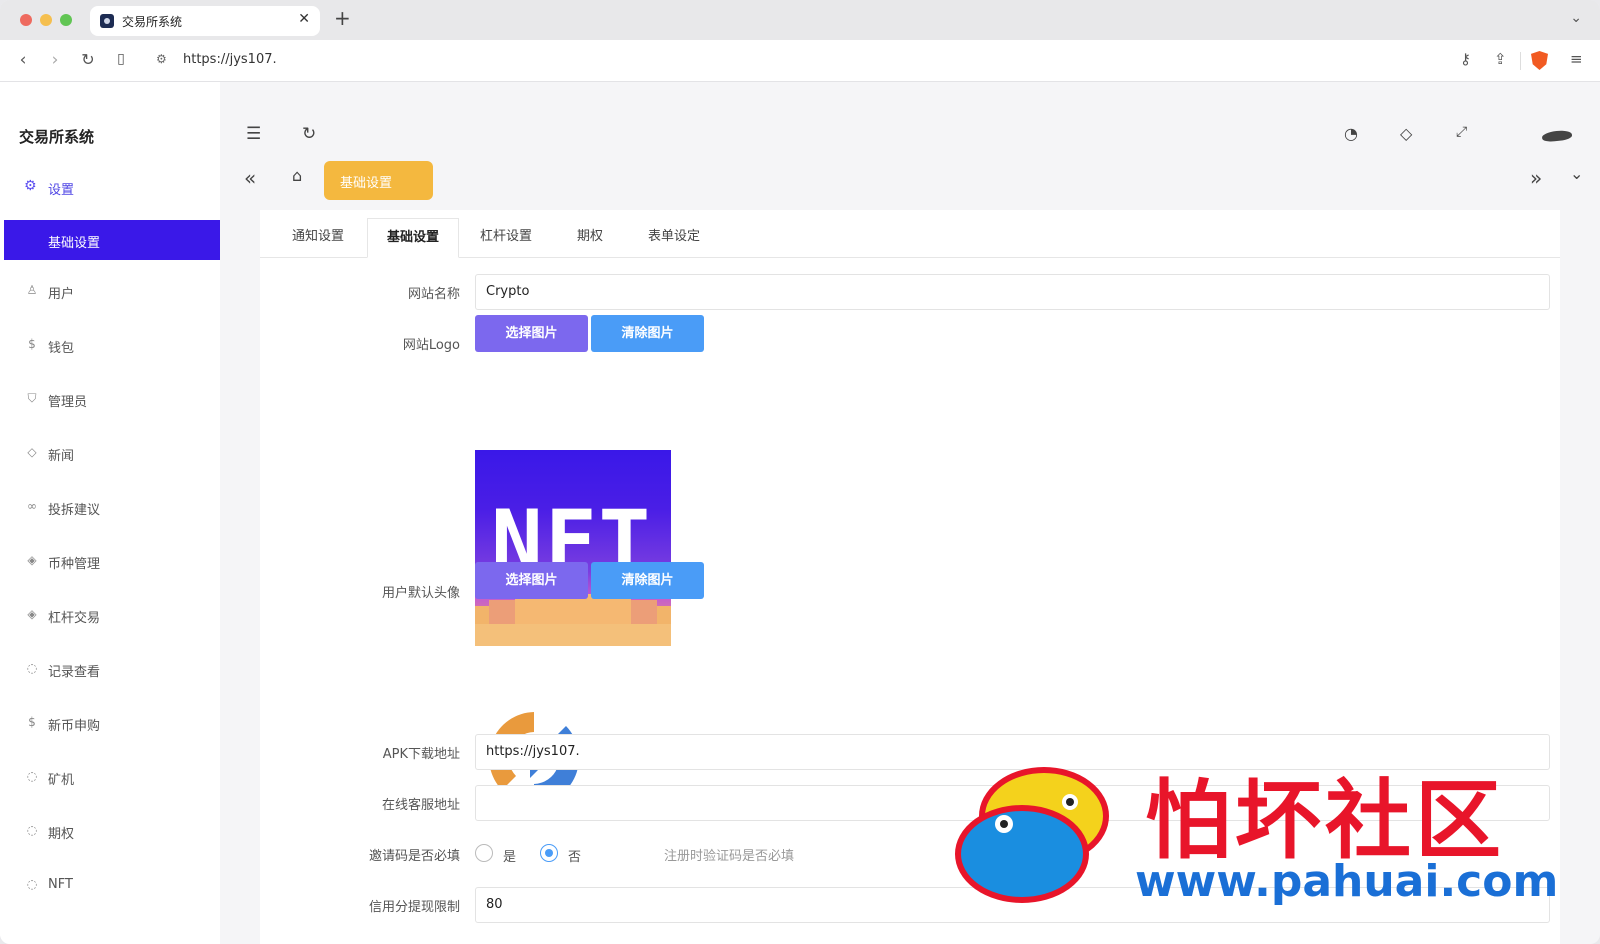 The height and width of the screenshot is (944, 1600). What do you see at coordinates (575, 857) in the screenshot?
I see `invite-no-label: 否` at bounding box center [575, 857].